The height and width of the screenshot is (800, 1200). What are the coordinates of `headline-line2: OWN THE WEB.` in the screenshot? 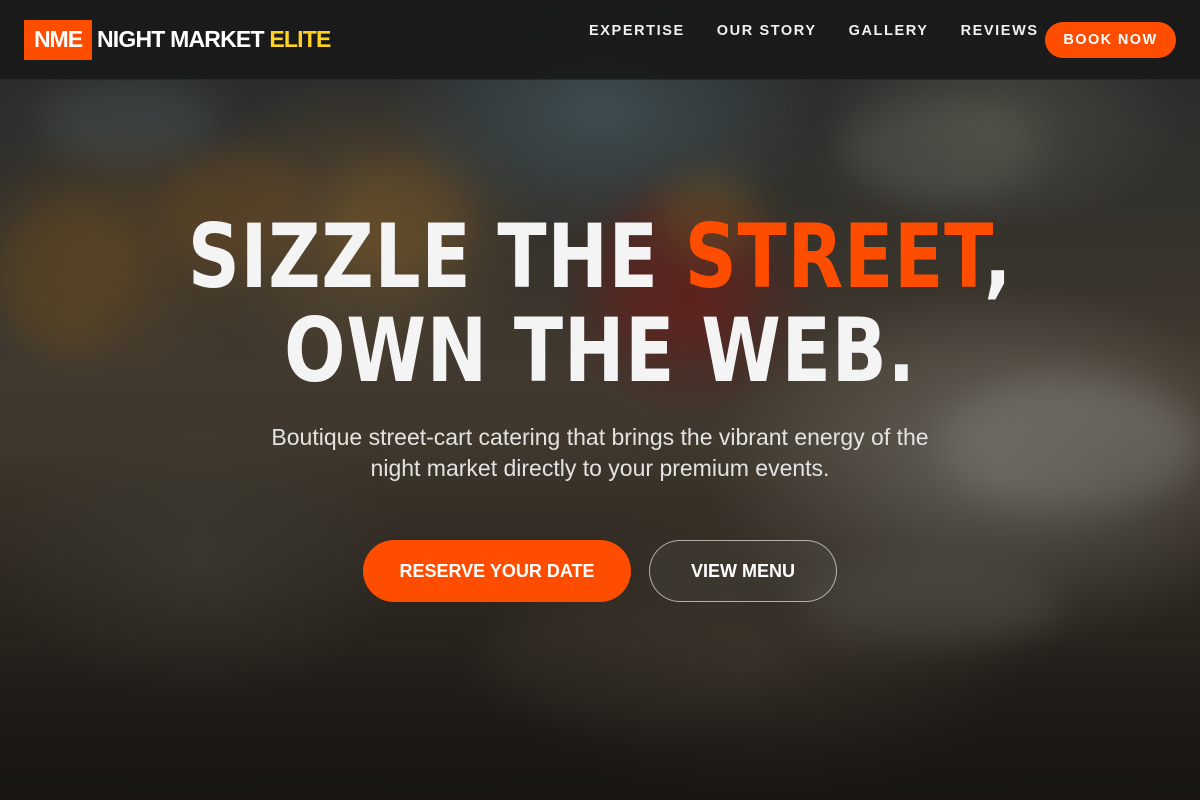 It's located at (600, 350).